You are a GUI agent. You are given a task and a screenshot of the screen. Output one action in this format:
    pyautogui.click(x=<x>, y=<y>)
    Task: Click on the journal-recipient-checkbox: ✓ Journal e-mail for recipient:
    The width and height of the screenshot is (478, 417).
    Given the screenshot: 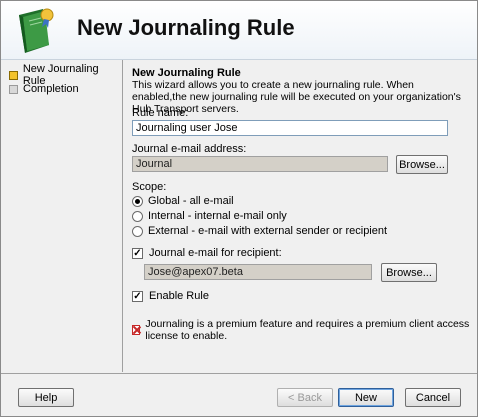 What is the action you would take?
    pyautogui.click(x=207, y=253)
    